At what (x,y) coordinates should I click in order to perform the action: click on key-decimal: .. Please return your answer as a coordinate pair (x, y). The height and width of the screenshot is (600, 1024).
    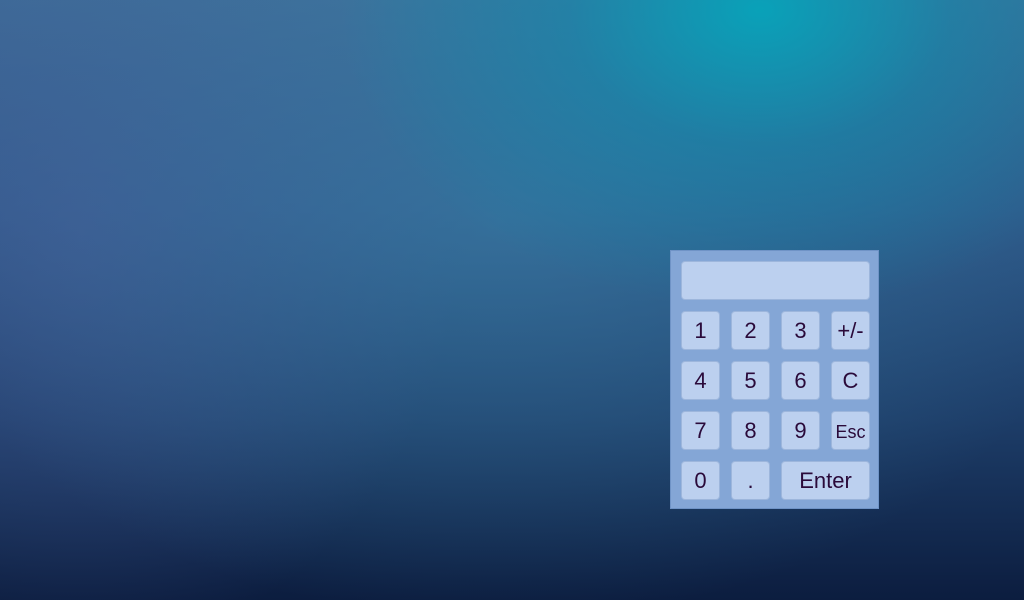
    Looking at the image, I should click on (750, 480).